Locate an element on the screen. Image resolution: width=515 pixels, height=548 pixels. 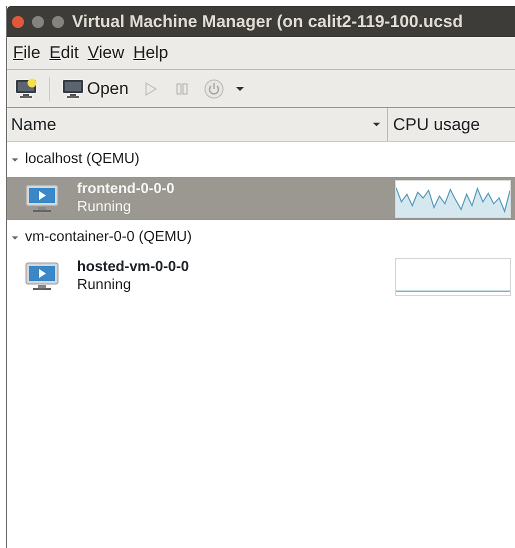
vm-row: hosted-vm-0-0-0 Running is located at coordinates (261, 276).